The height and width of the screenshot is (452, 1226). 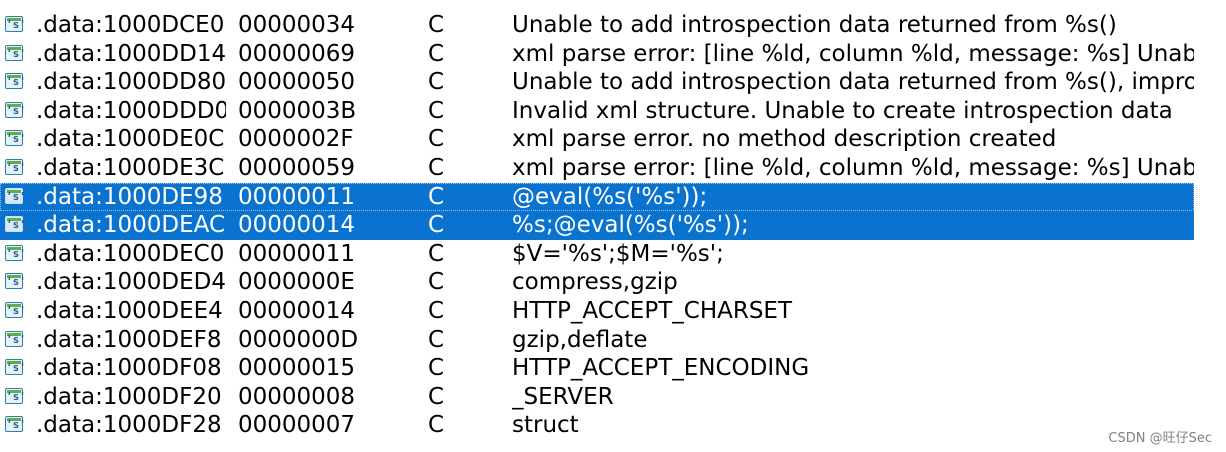 I want to click on address-cell: .data:1000DD14, so click(x=131, y=53).